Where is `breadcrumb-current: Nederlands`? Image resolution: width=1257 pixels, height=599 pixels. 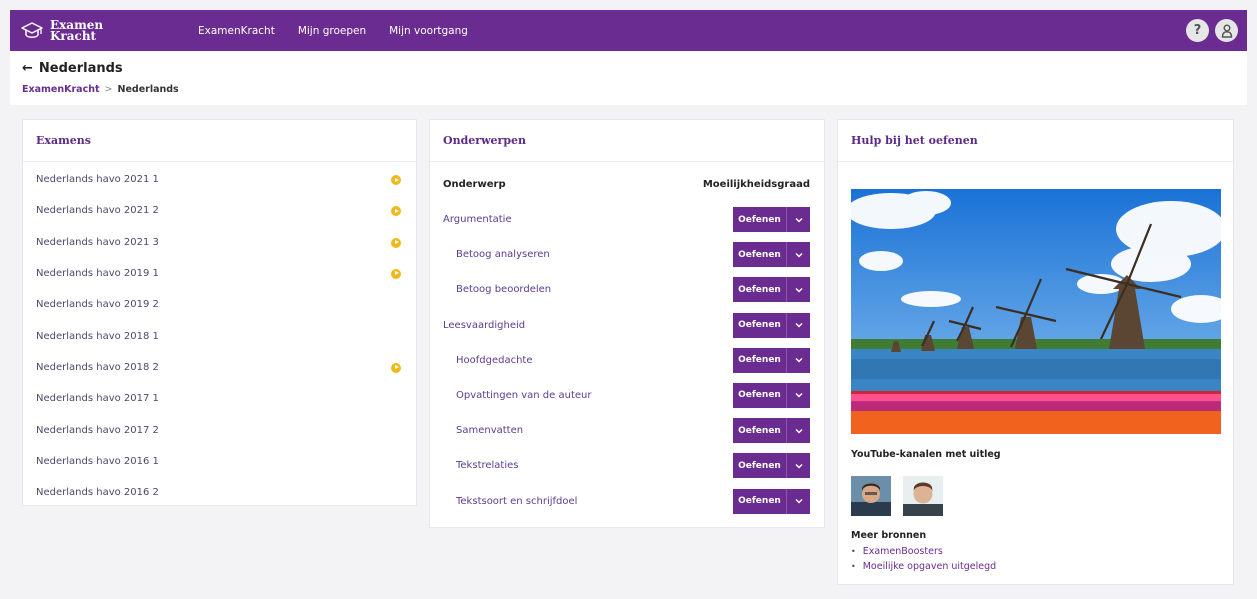
breadcrumb-current: Nederlands is located at coordinates (148, 89).